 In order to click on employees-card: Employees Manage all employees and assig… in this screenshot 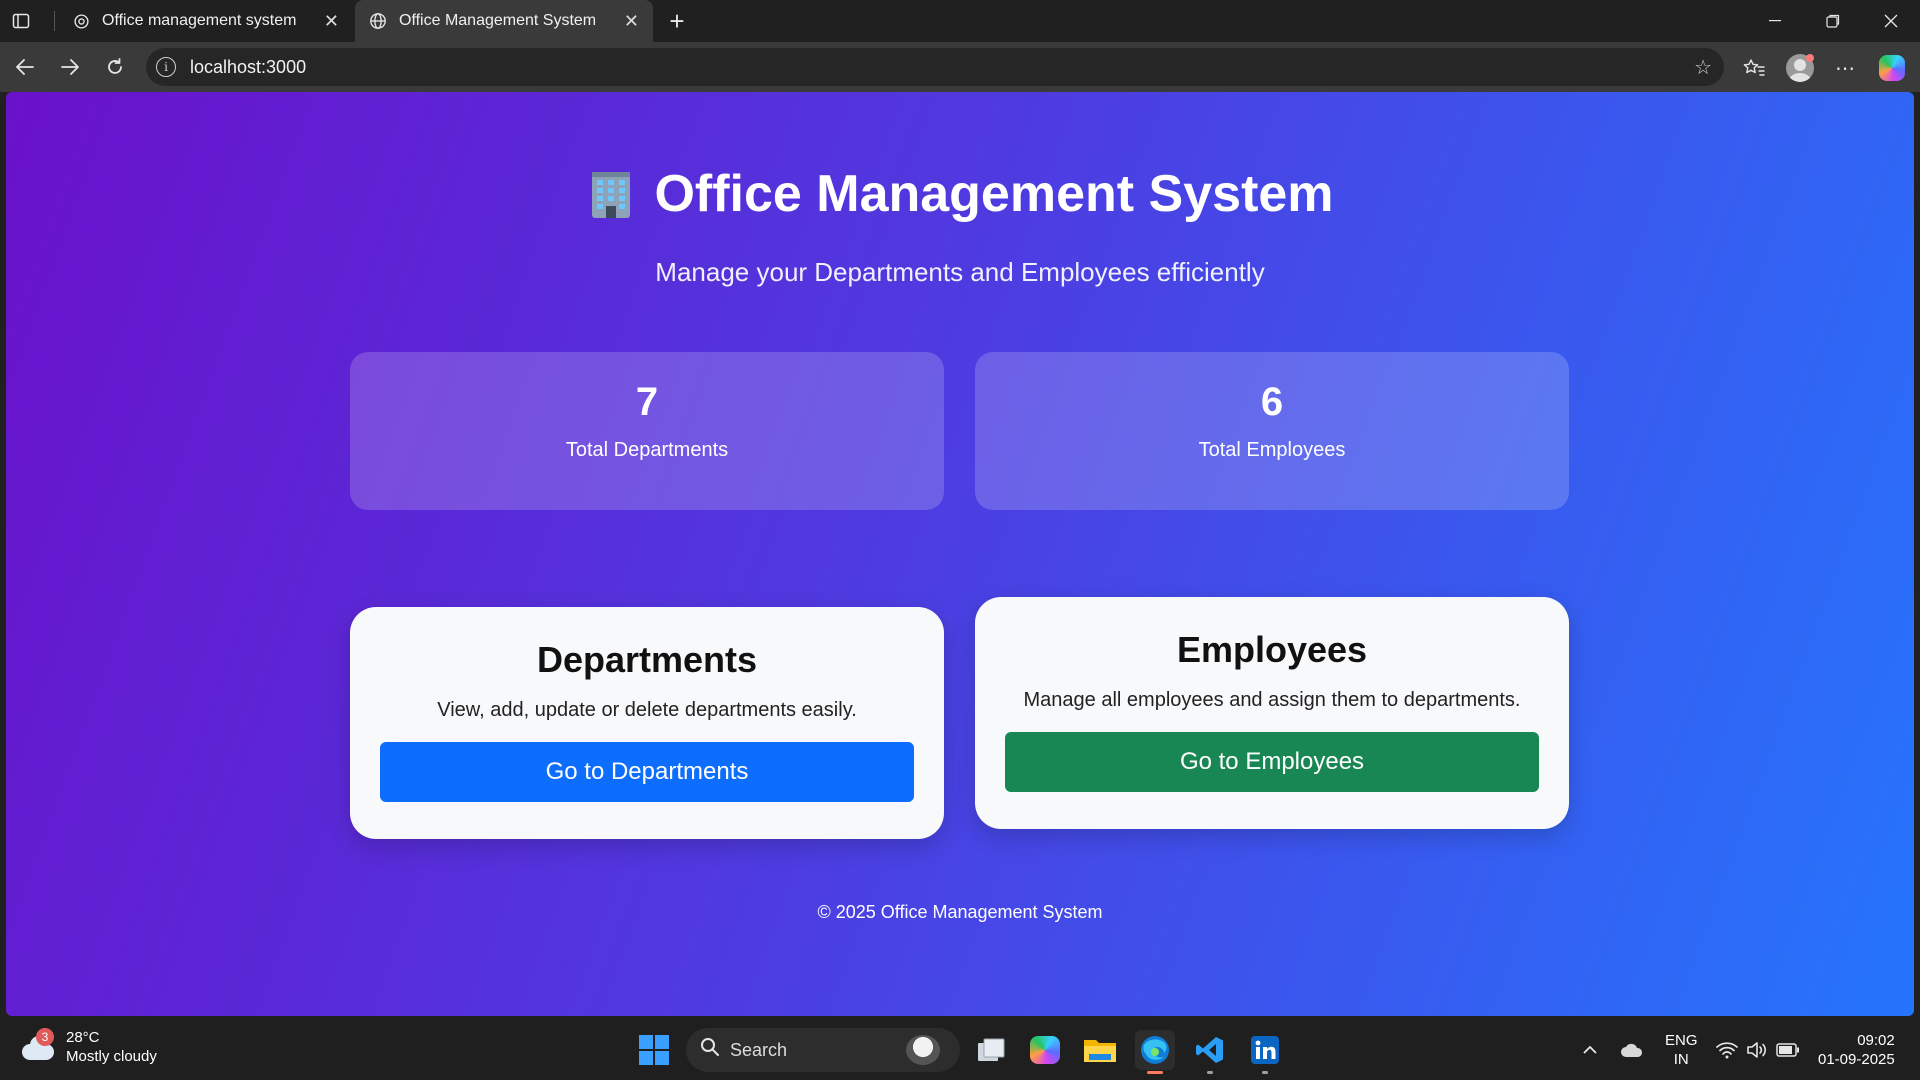, I will do `click(1272, 713)`.